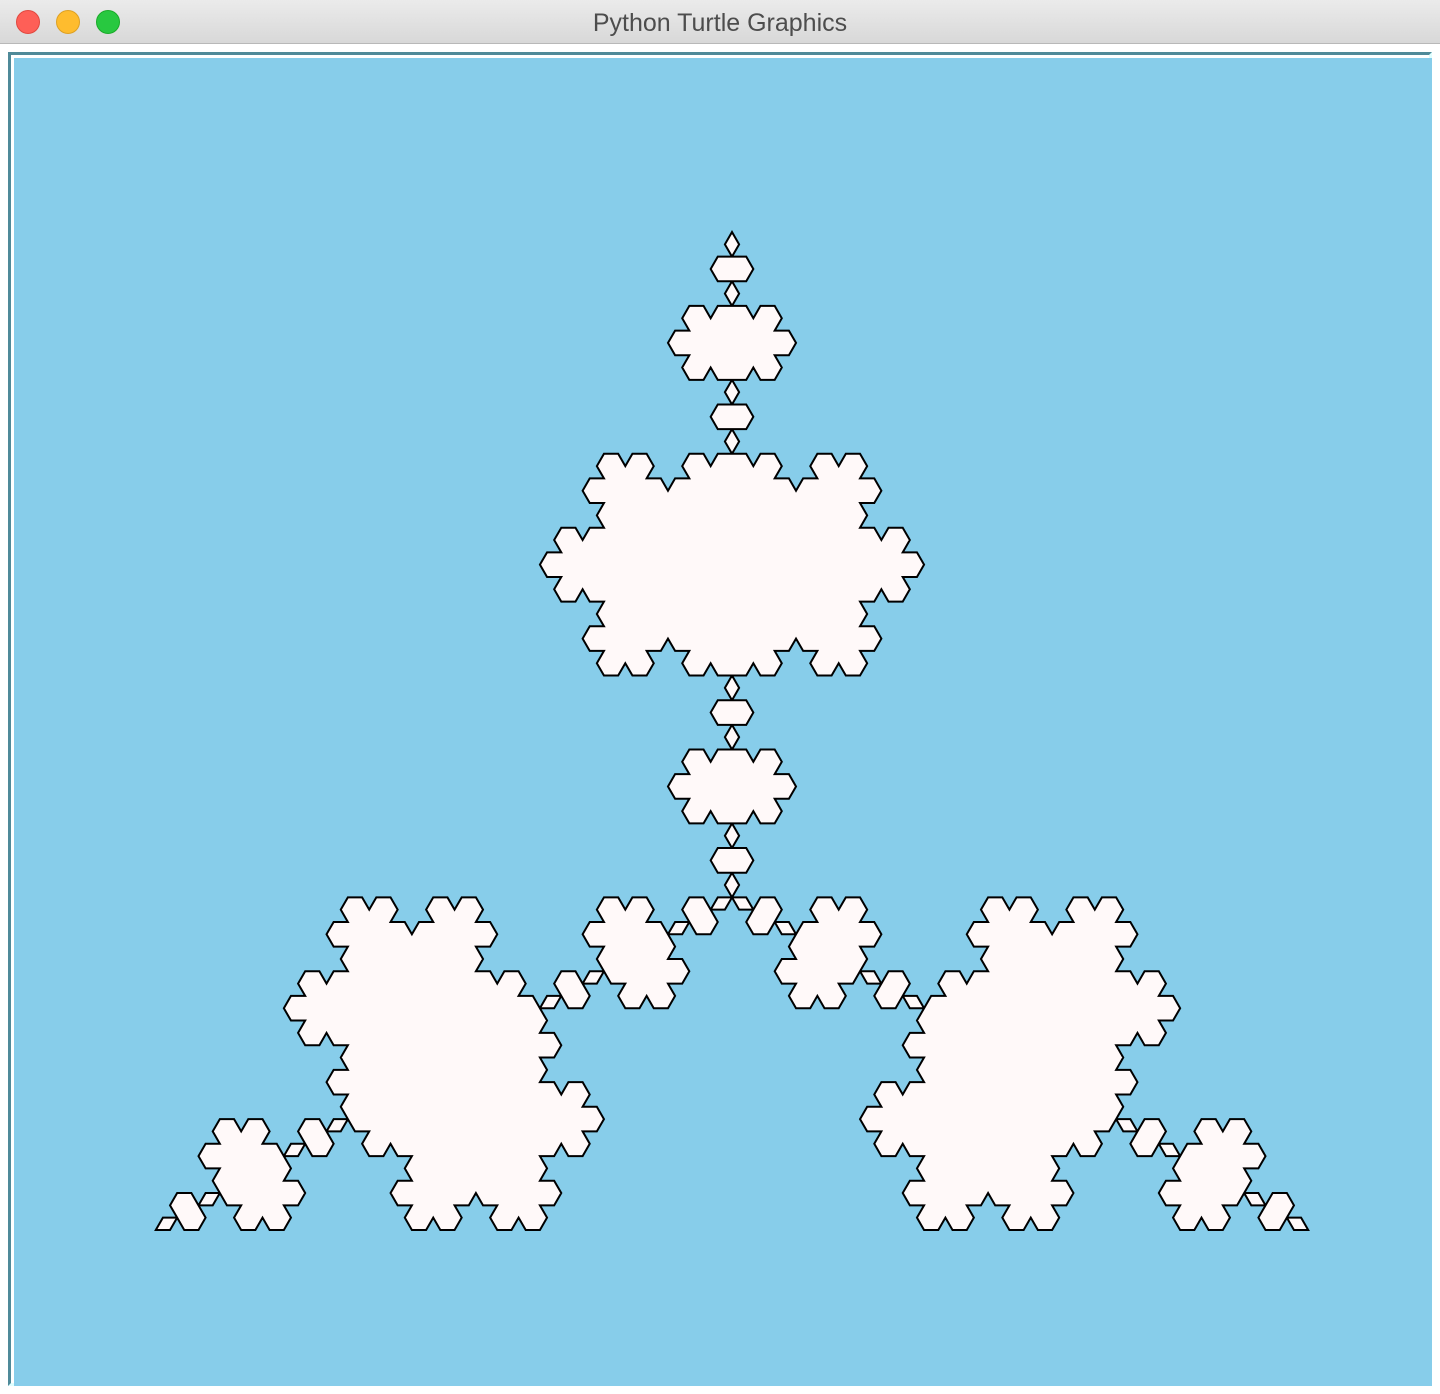 The width and height of the screenshot is (1440, 1394). I want to click on window-title: Python Turtle Graphics, so click(720, 23).